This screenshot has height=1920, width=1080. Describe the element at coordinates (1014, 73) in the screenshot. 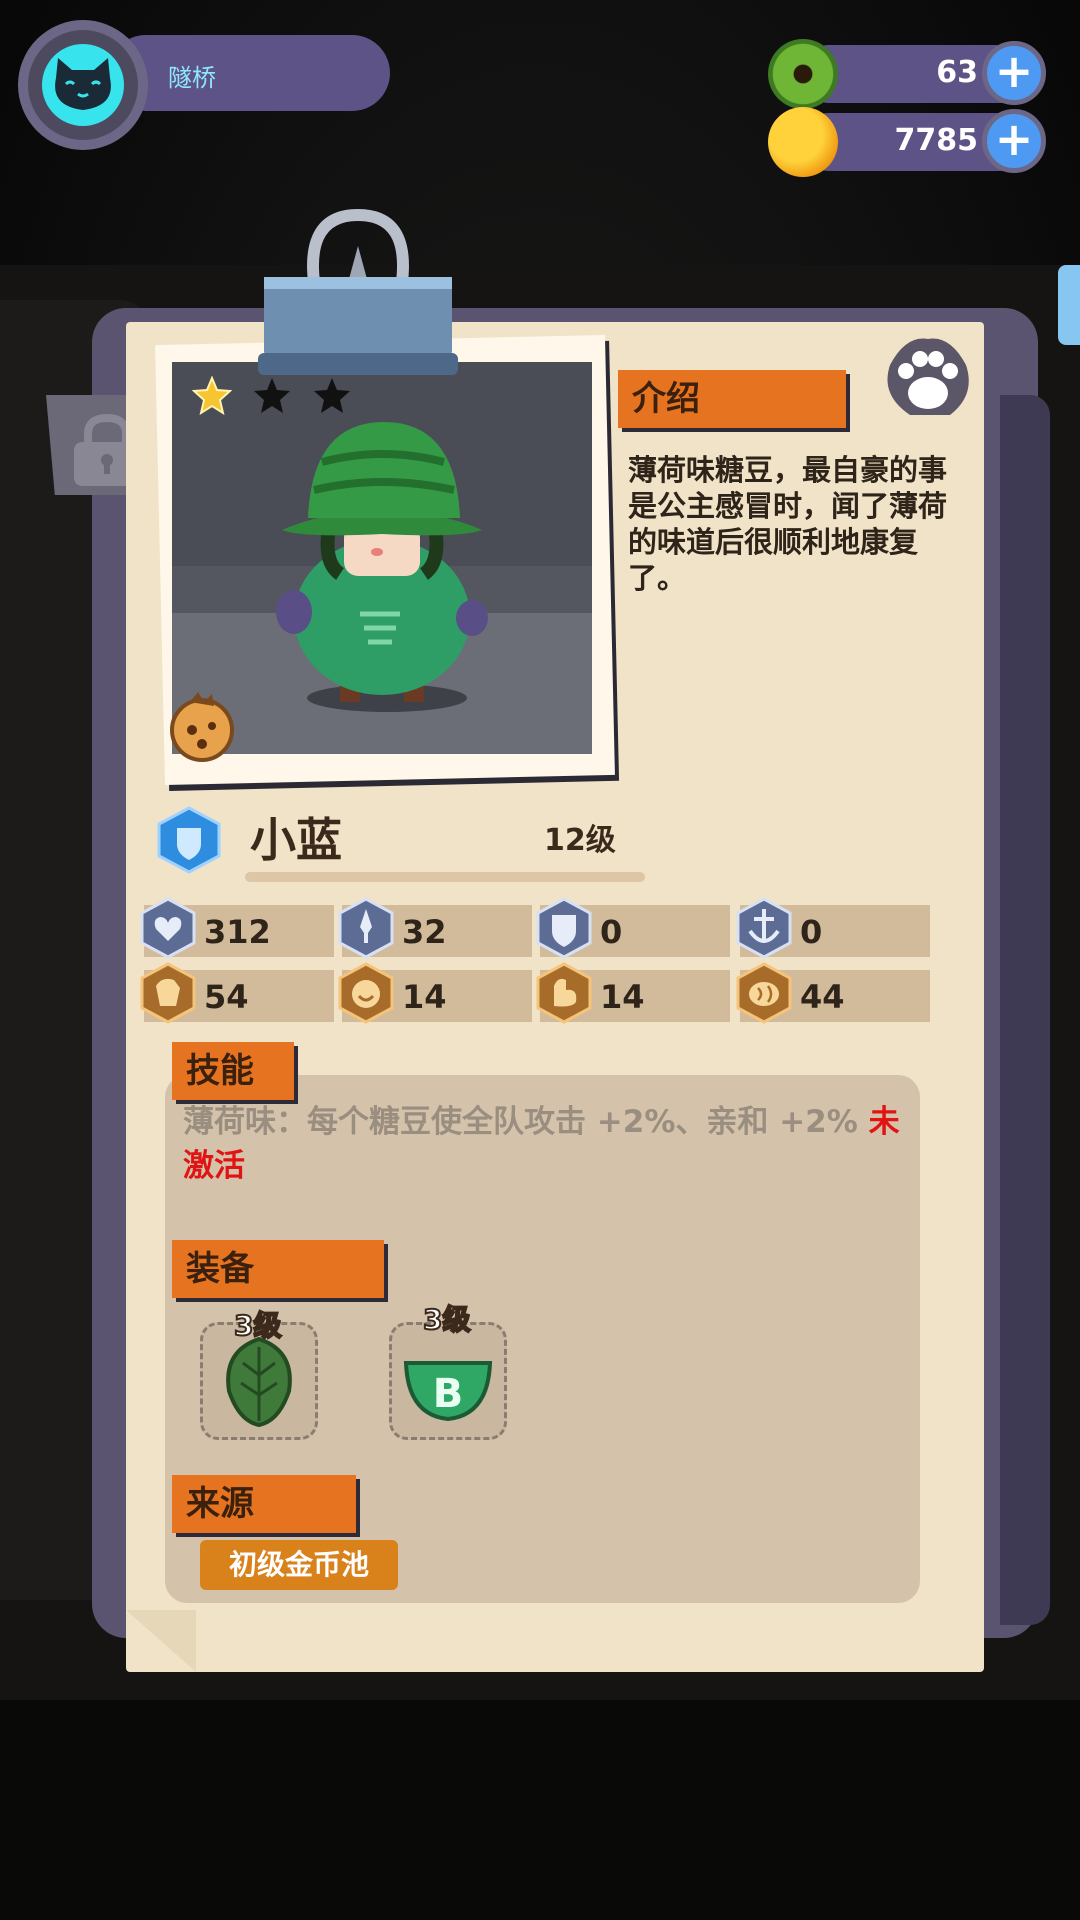

I see `add-donut-button: +` at that location.